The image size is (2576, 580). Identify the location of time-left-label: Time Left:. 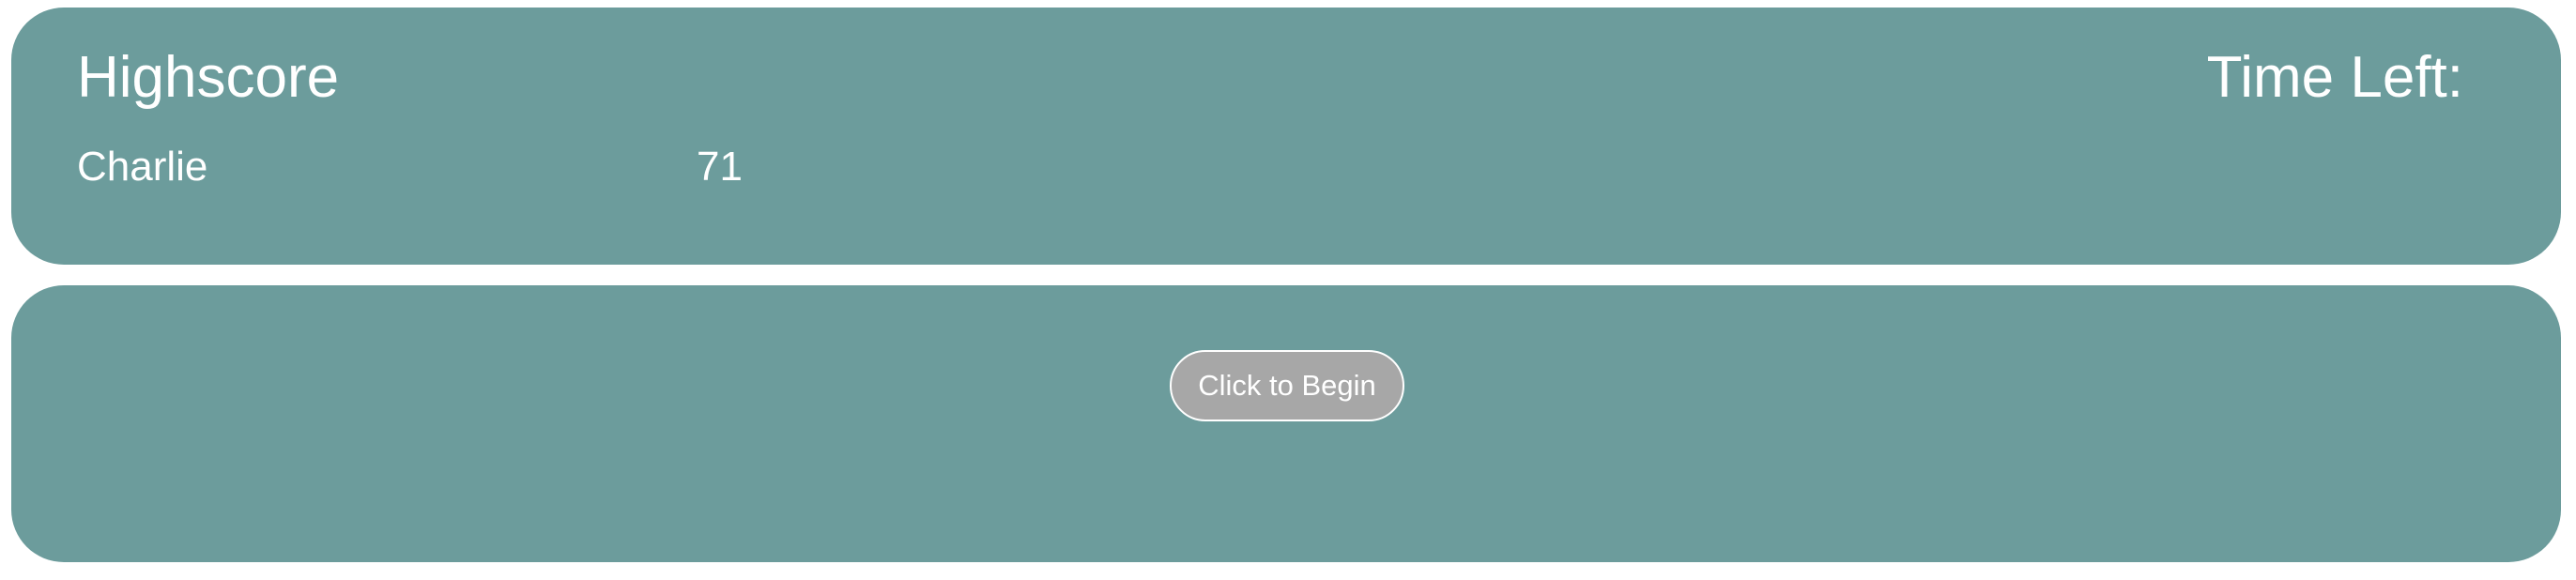
(2334, 77).